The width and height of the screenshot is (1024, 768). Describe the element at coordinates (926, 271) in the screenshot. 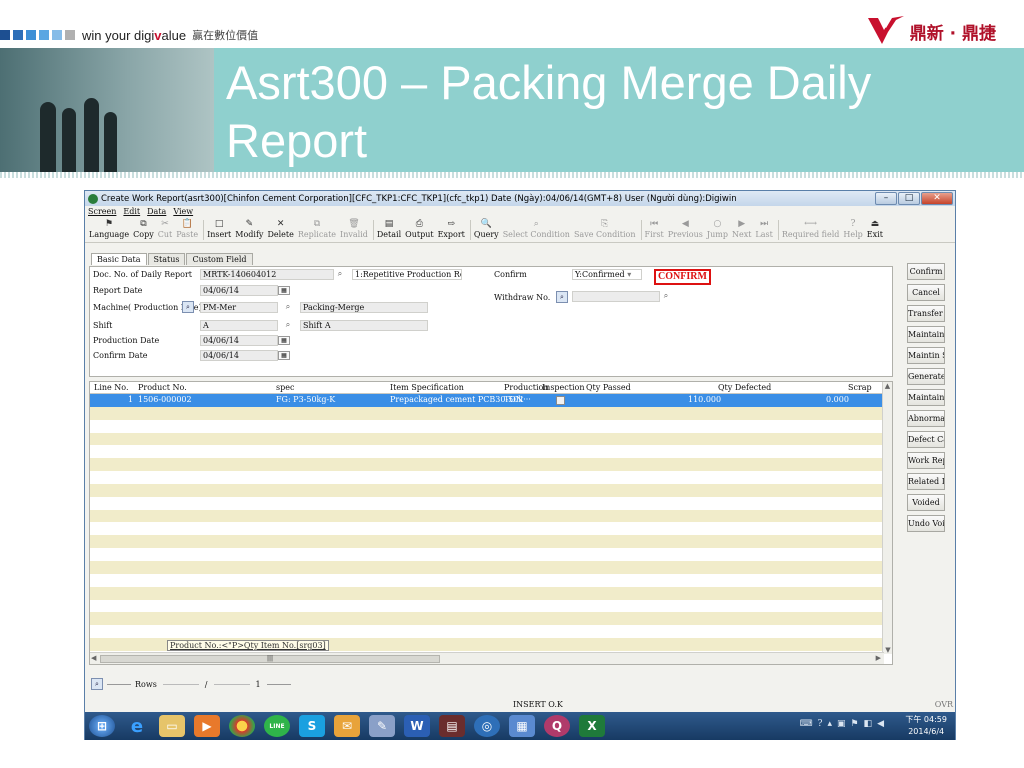

I see `side-button-confirm: Confirm` at that location.